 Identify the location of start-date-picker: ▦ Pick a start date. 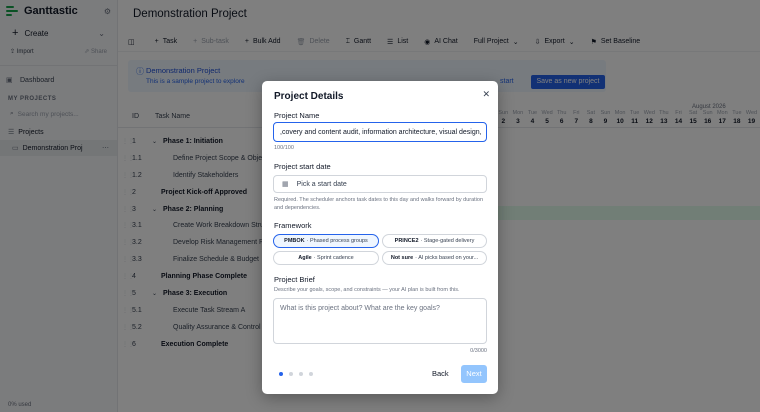
(380, 184).